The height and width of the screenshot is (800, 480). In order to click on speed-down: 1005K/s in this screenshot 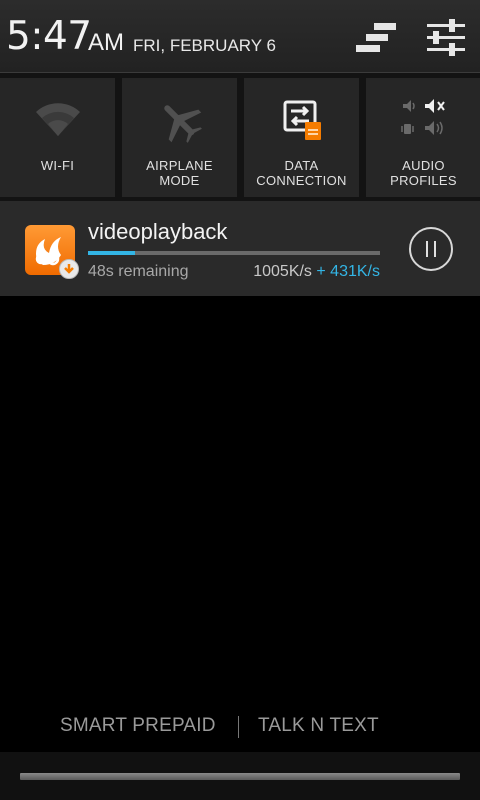, I will do `click(282, 271)`.